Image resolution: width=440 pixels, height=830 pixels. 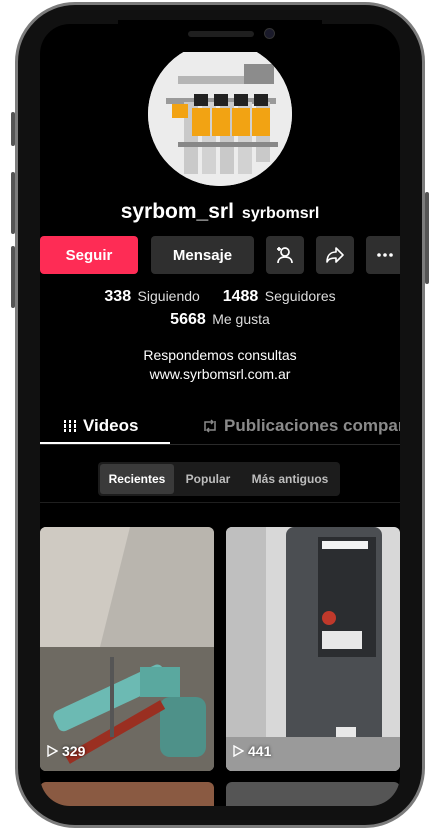 I want to click on handle: syrbomsrl, so click(x=280, y=213).